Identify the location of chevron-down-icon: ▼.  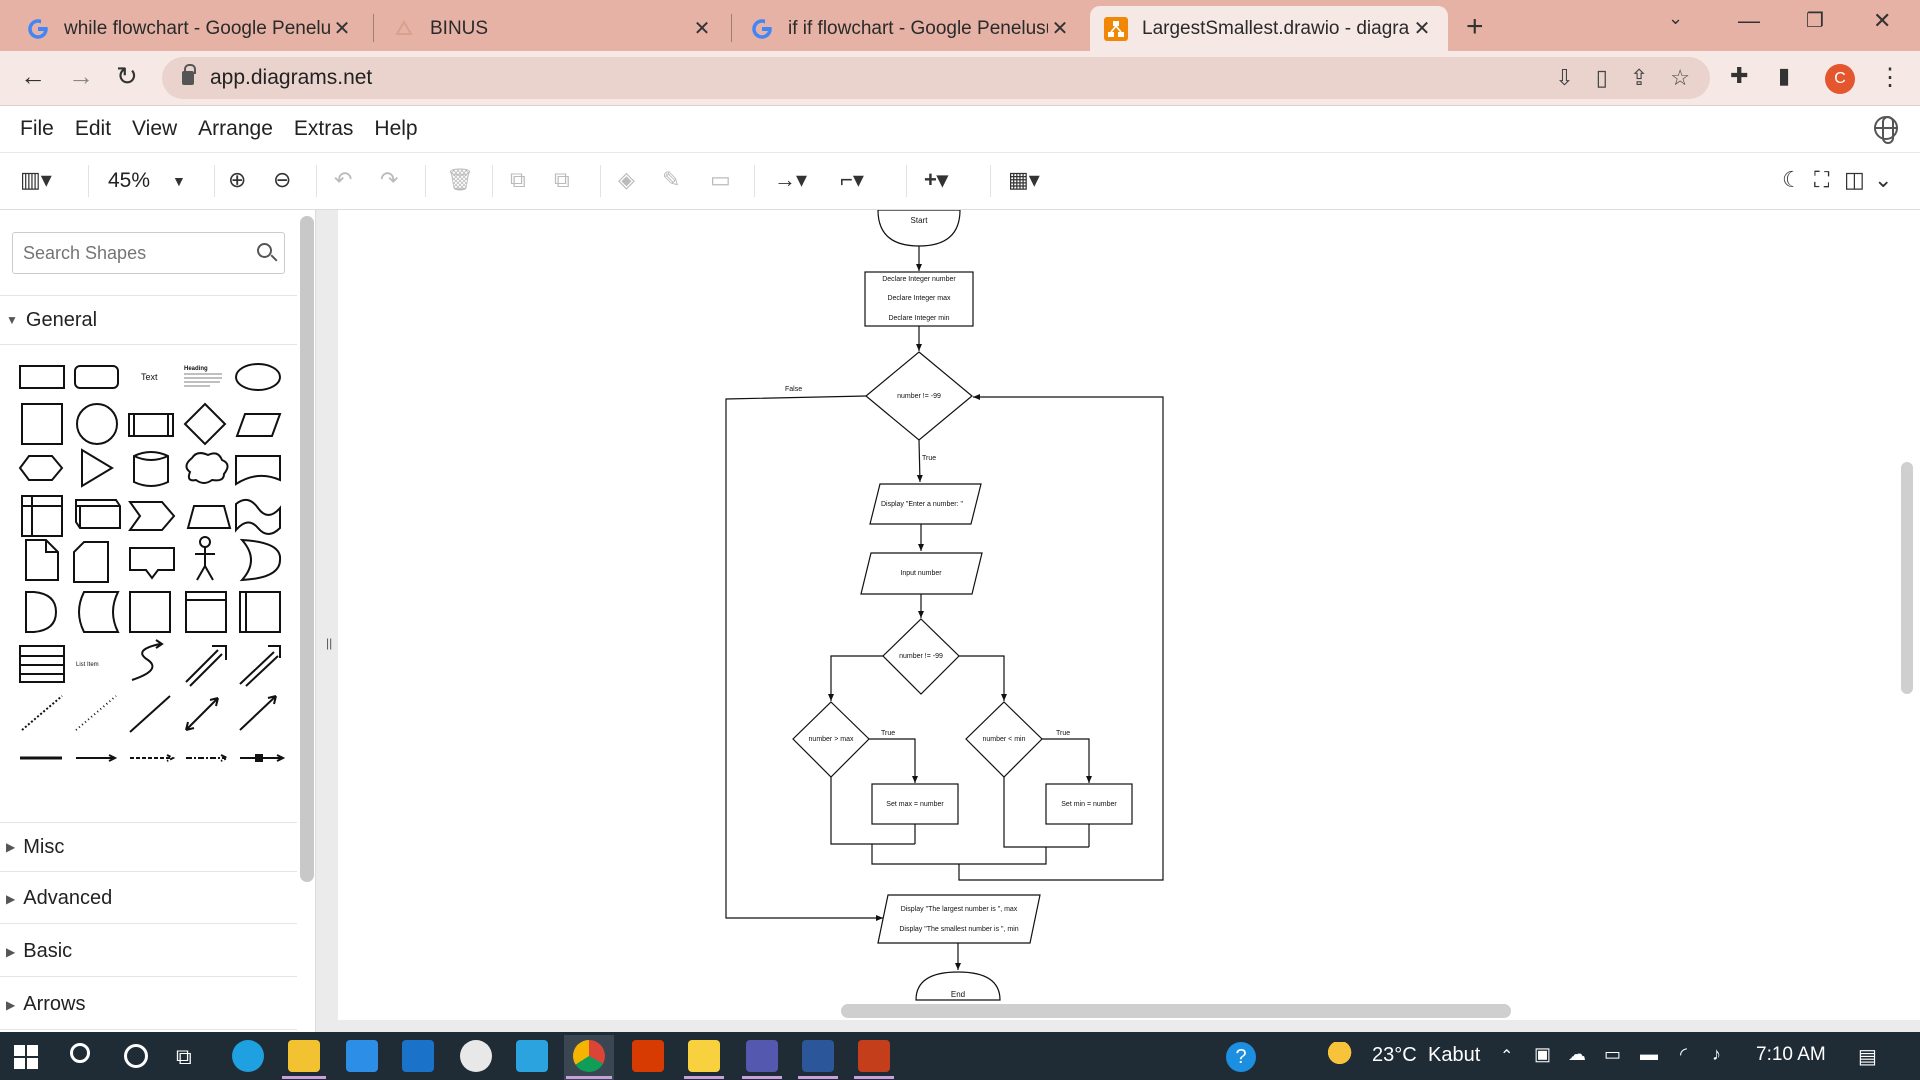
(179, 181).